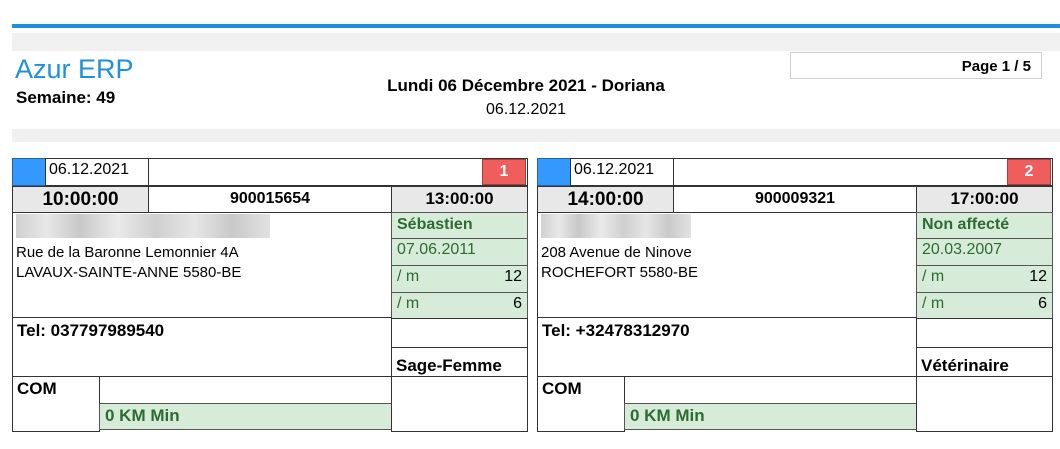 This screenshot has width=1060, height=449. What do you see at coordinates (459, 225) in the screenshot?
I see `assignee-name: Sébastien` at bounding box center [459, 225].